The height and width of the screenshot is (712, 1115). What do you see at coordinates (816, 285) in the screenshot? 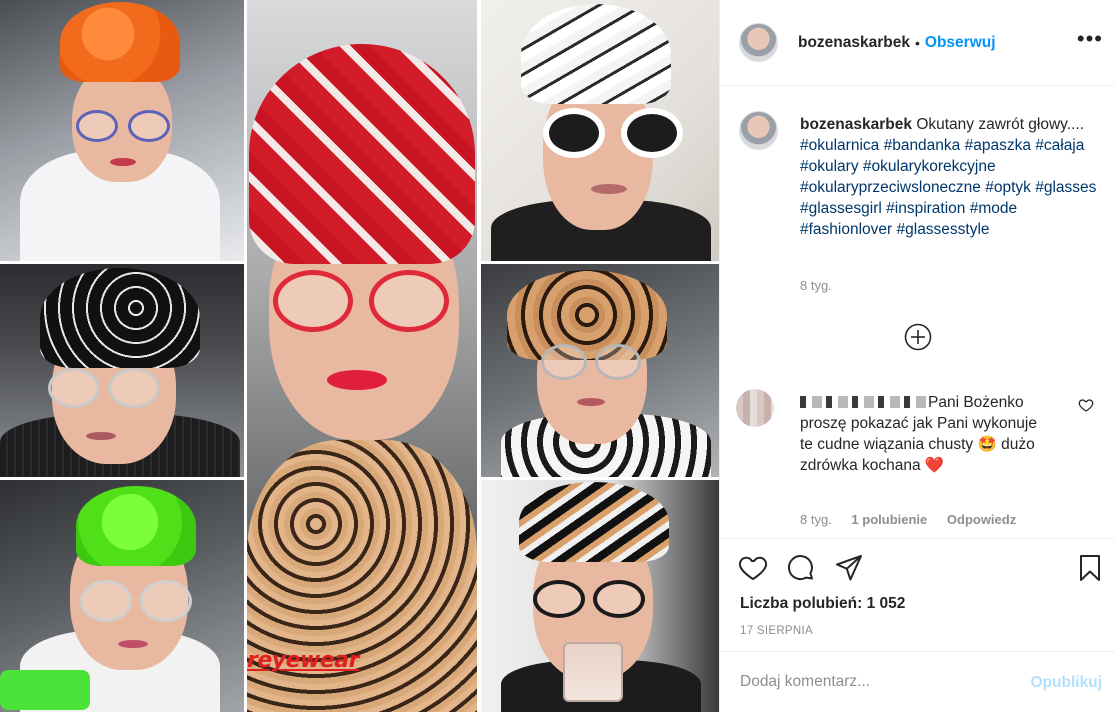
I see `caption-timestamp: 8 tyg.` at bounding box center [816, 285].